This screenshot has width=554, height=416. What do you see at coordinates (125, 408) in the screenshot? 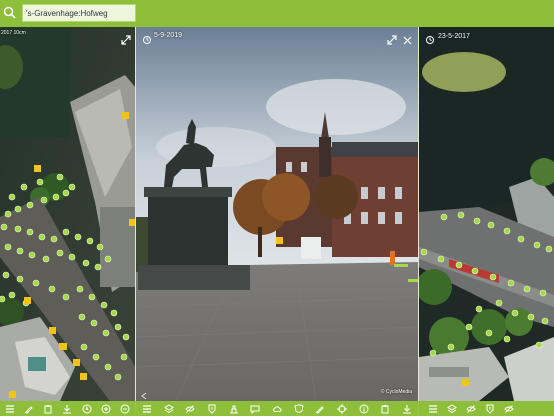
I see `minus-icon` at bounding box center [125, 408].